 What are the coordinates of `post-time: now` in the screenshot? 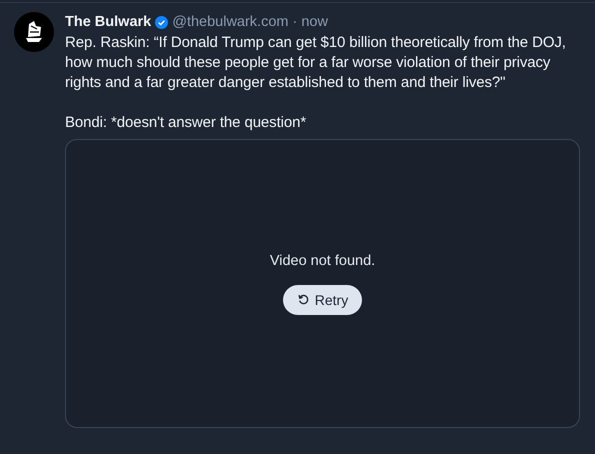 It's located at (314, 22).